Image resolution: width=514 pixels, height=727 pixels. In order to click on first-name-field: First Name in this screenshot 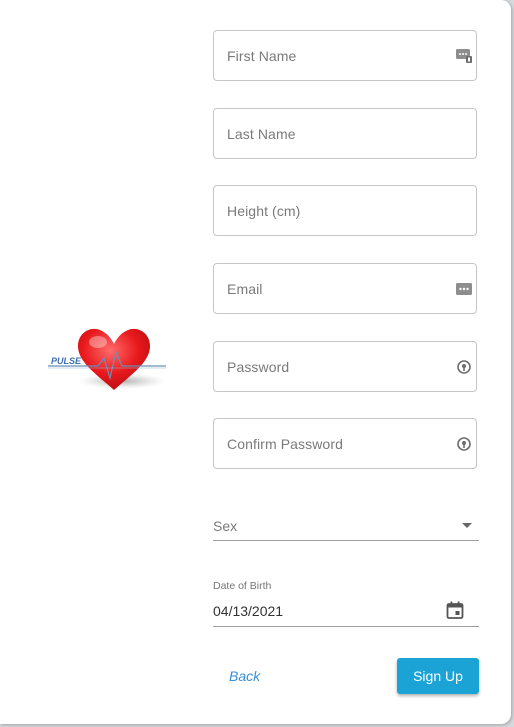, I will do `click(345, 55)`.